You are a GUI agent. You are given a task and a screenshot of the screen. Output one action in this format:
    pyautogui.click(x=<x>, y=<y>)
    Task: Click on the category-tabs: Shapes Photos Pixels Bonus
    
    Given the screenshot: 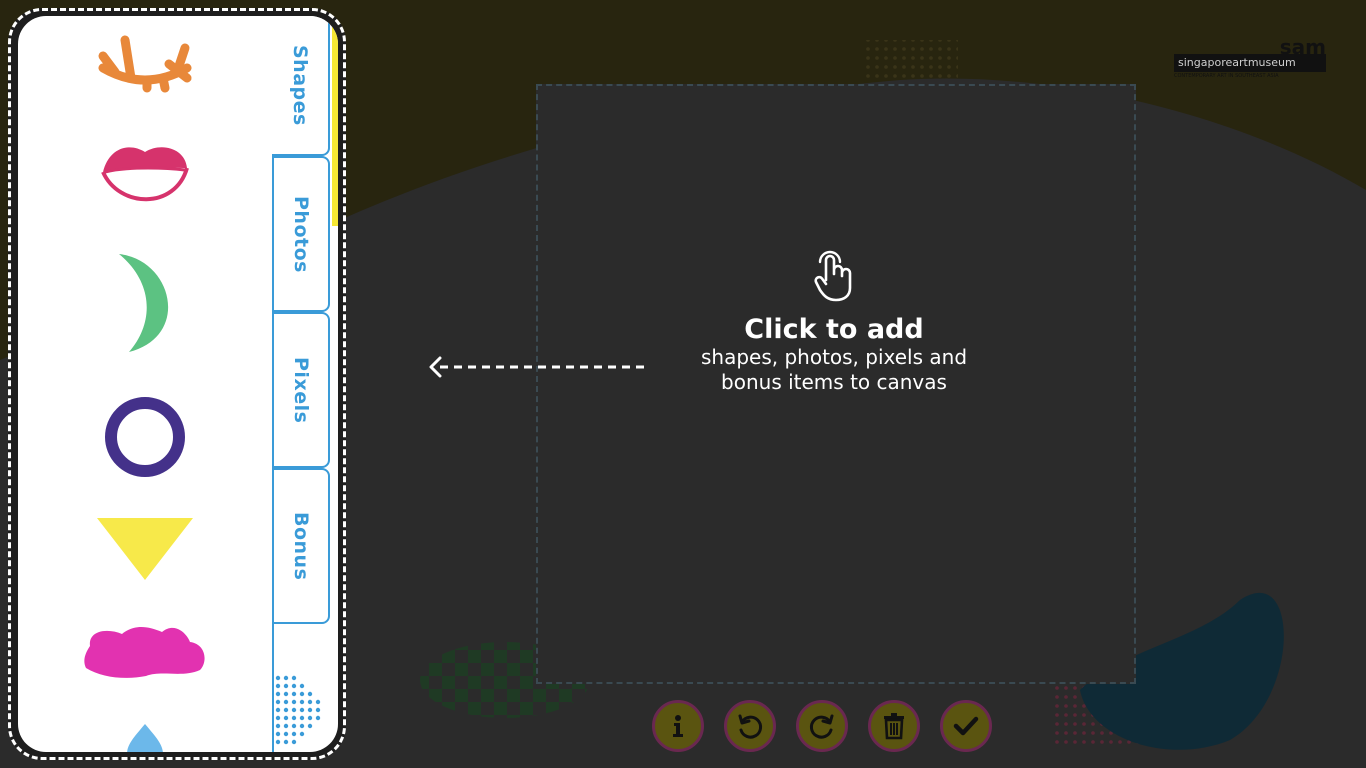 What is the action you would take?
    pyautogui.click(x=305, y=384)
    